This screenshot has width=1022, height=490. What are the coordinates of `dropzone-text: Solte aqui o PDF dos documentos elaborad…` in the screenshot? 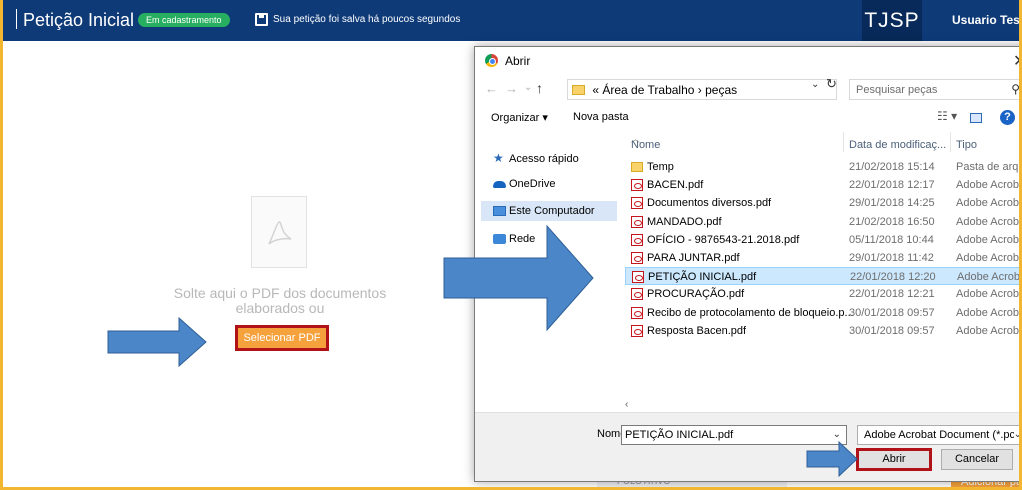 It's located at (280, 300).